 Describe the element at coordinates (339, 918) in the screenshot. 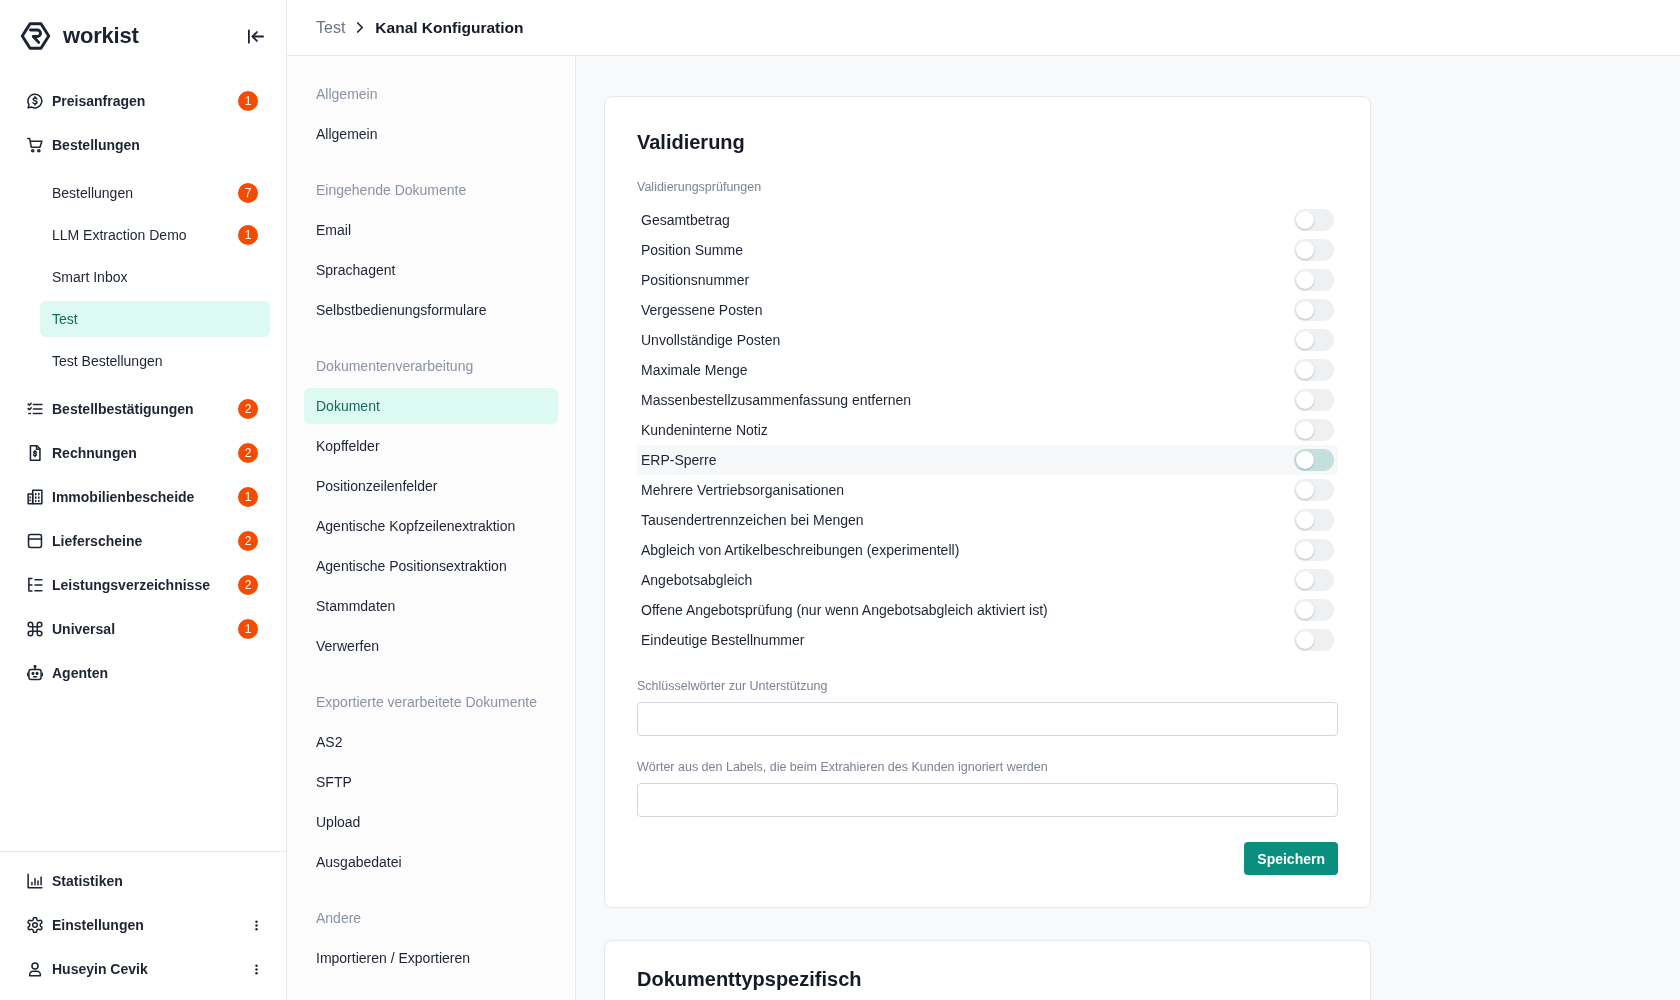

I see `section-heading: Andere` at that location.